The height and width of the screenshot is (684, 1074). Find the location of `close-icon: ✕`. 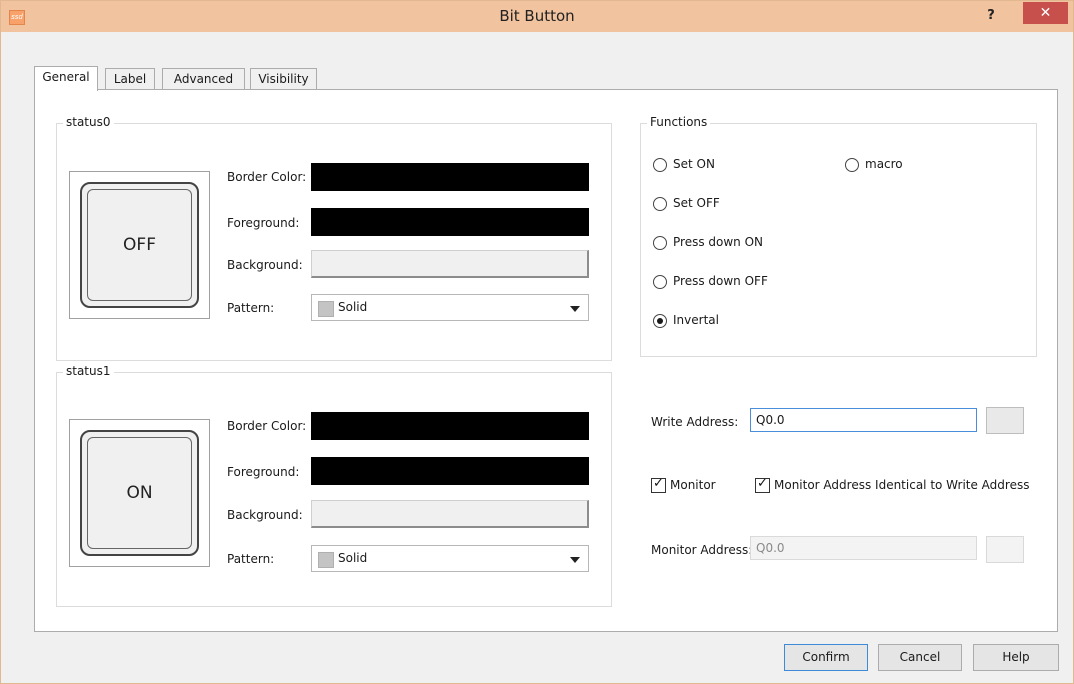

close-icon: ✕ is located at coordinates (1045, 13).